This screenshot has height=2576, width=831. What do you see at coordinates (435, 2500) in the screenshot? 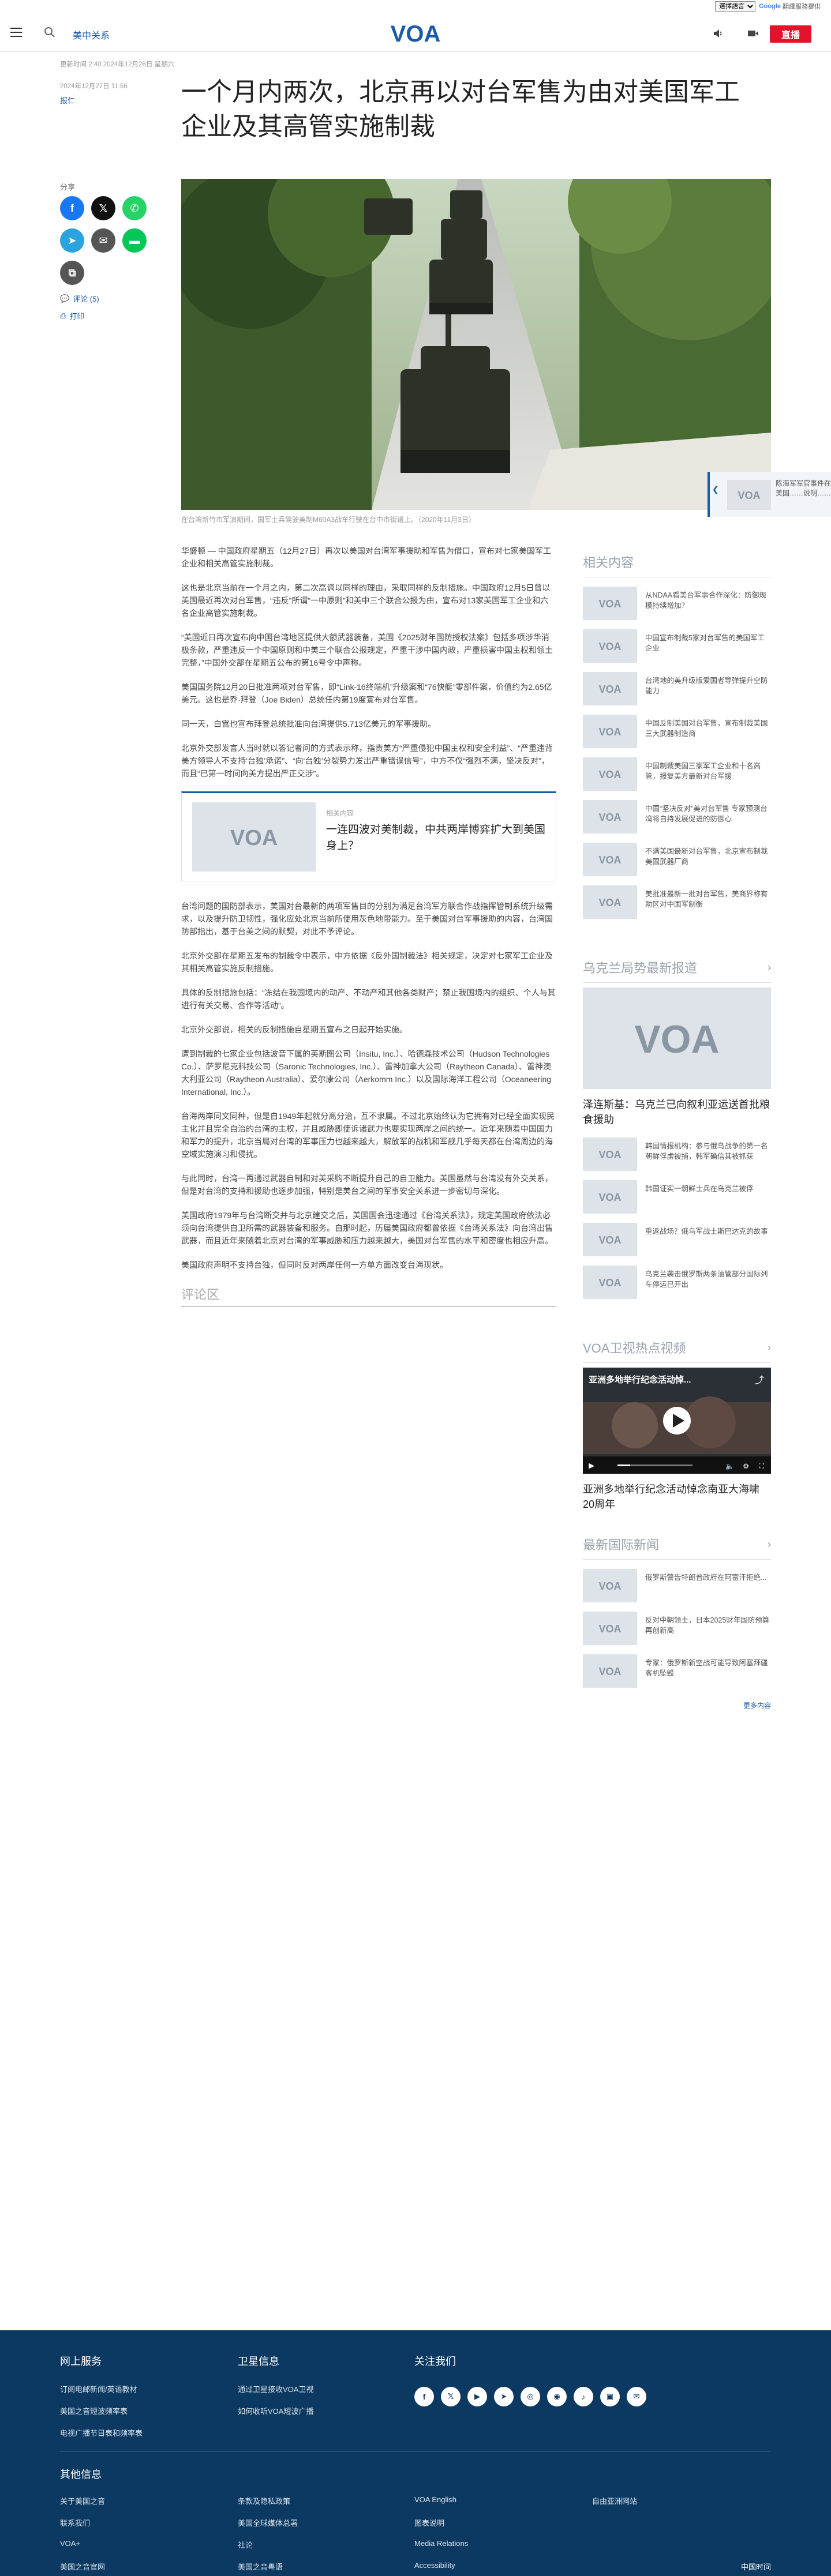
I see `footer-link: VOA English` at bounding box center [435, 2500].